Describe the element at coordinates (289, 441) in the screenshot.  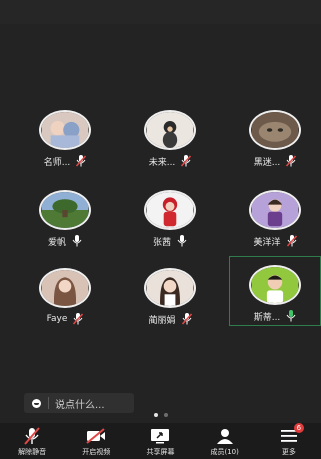
I see `more-button: 6 更多` at that location.